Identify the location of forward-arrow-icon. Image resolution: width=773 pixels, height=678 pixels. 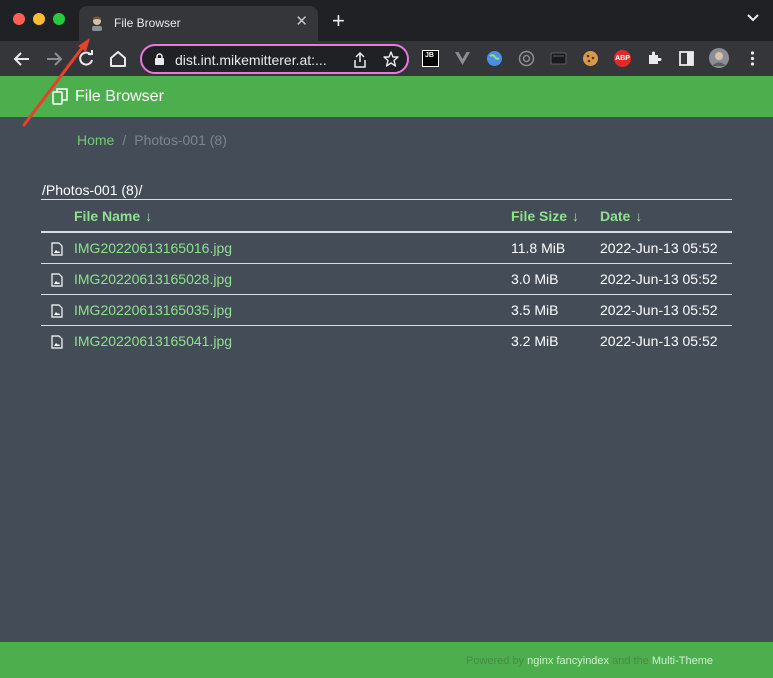
(54, 59).